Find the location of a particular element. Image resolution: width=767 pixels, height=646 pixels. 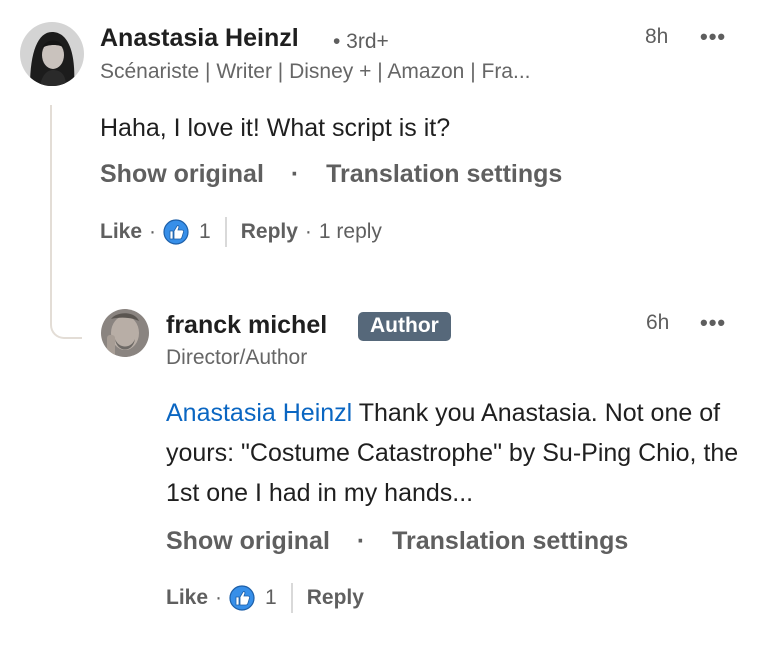

reply-timestamp: 6h is located at coordinates (658, 322).